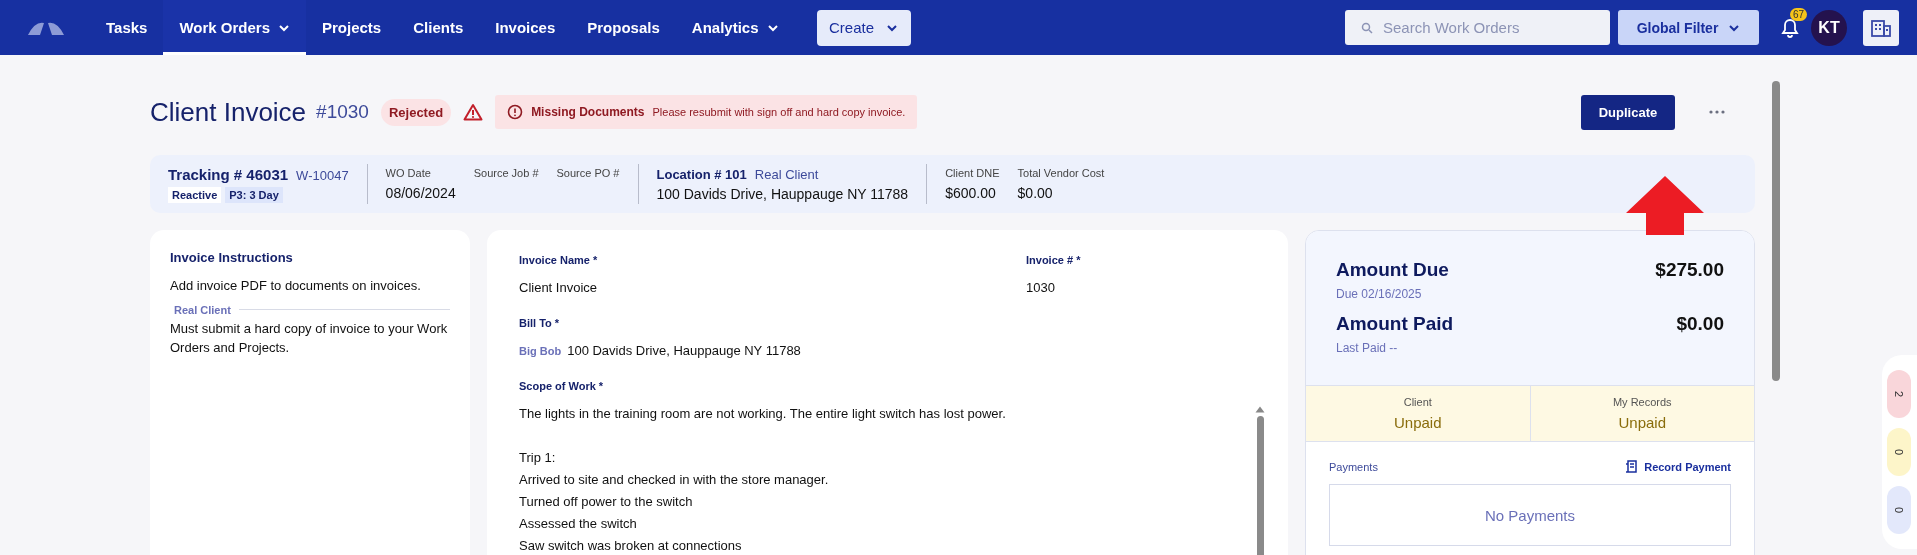  I want to click on nav-tab: Work Orders, so click(234, 27).